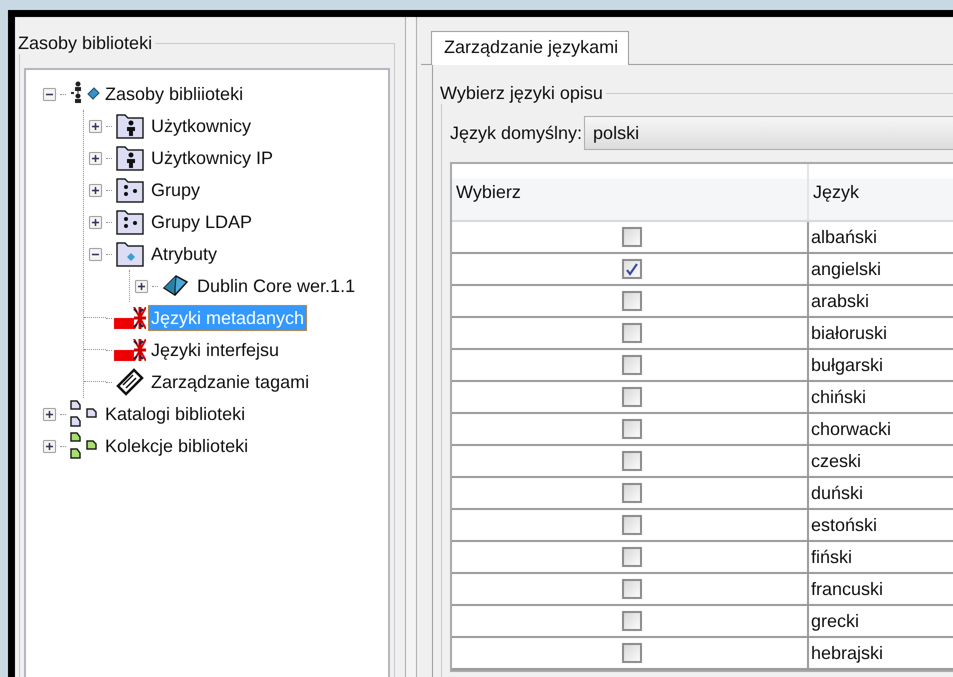 Image resolution: width=953 pixels, height=677 pixels. What do you see at coordinates (831, 557) in the screenshot?
I see `table-cell-text: fiński` at bounding box center [831, 557].